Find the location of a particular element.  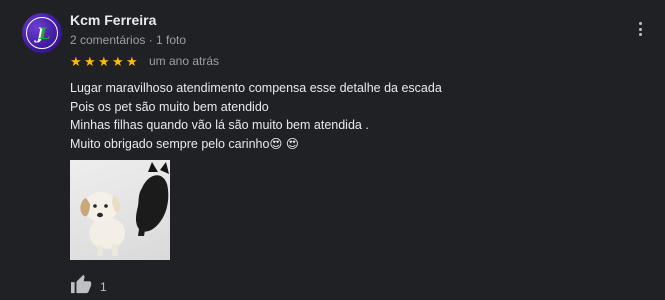

rating-row: ★ ★ ★ ★ ★ um ano atrás is located at coordinates (144, 61).